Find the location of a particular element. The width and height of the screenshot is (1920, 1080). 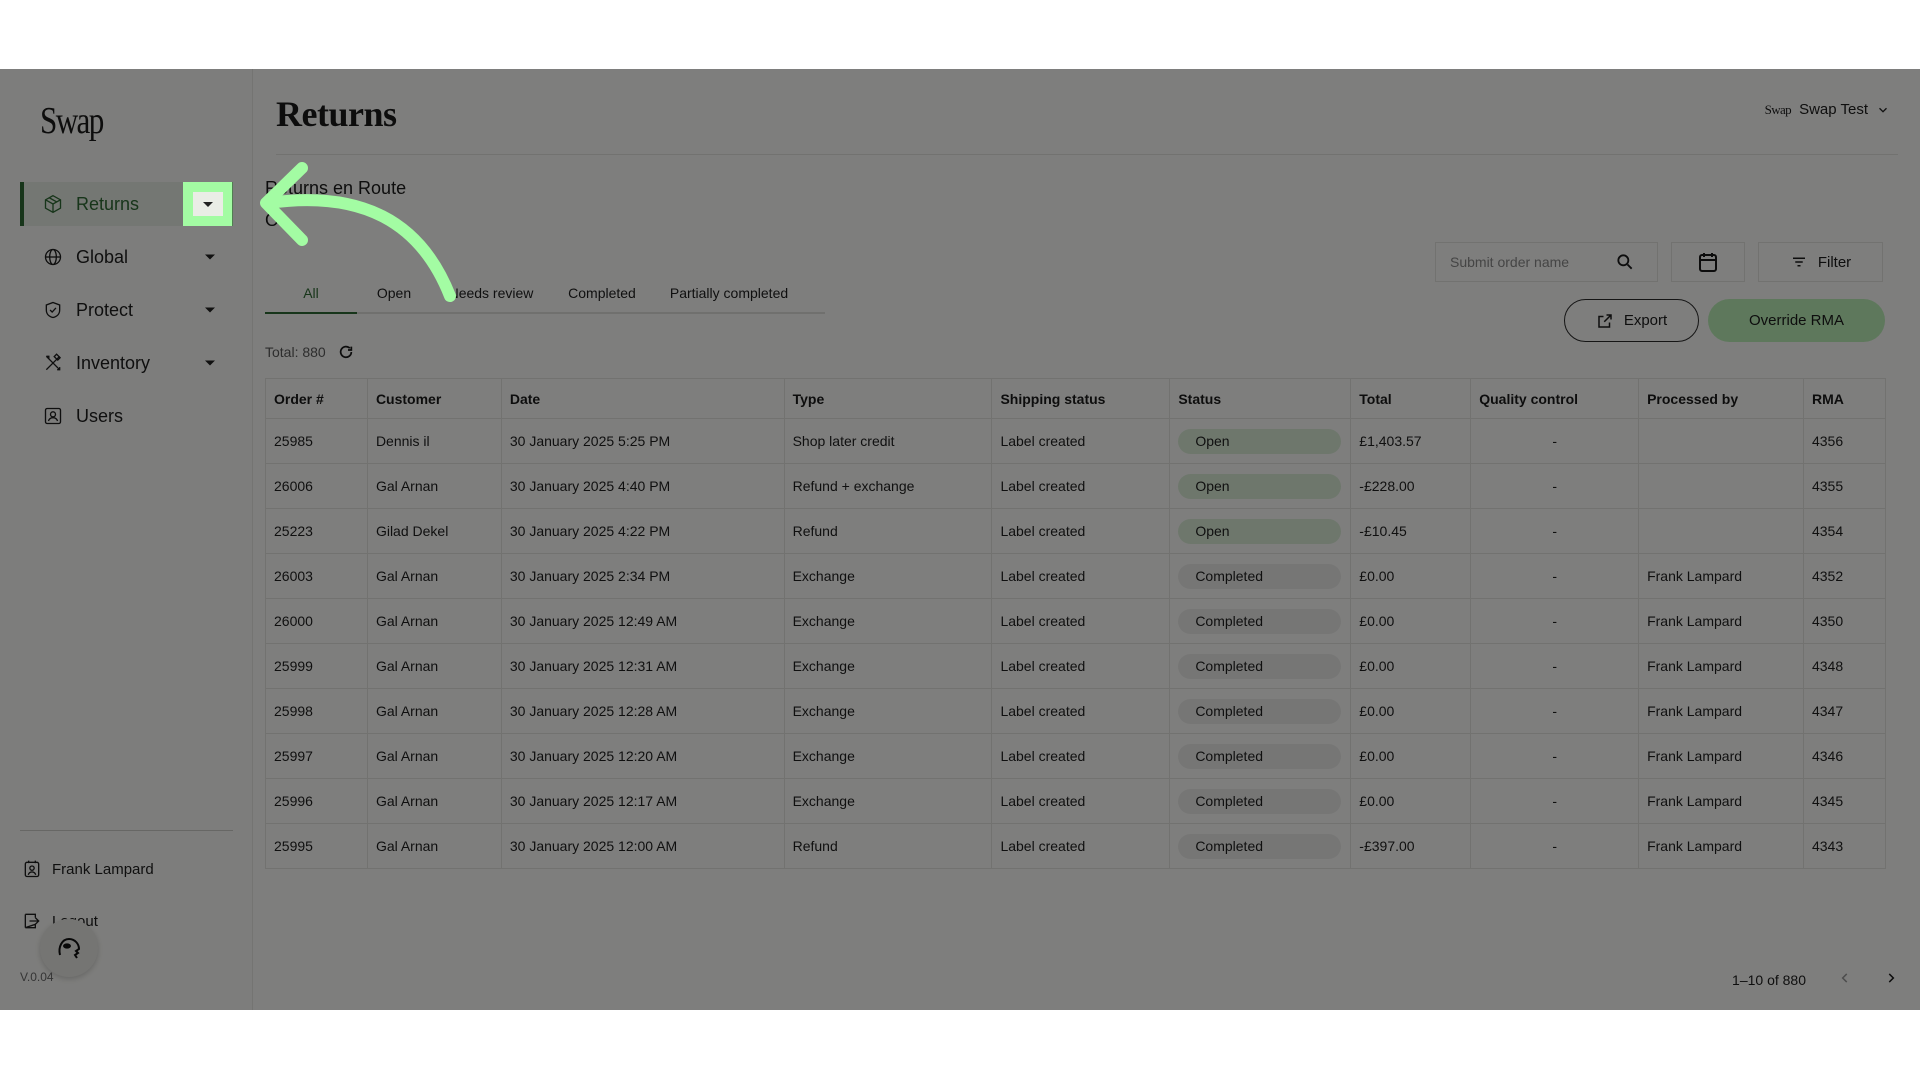

tab-open: Open is located at coordinates (394, 293).